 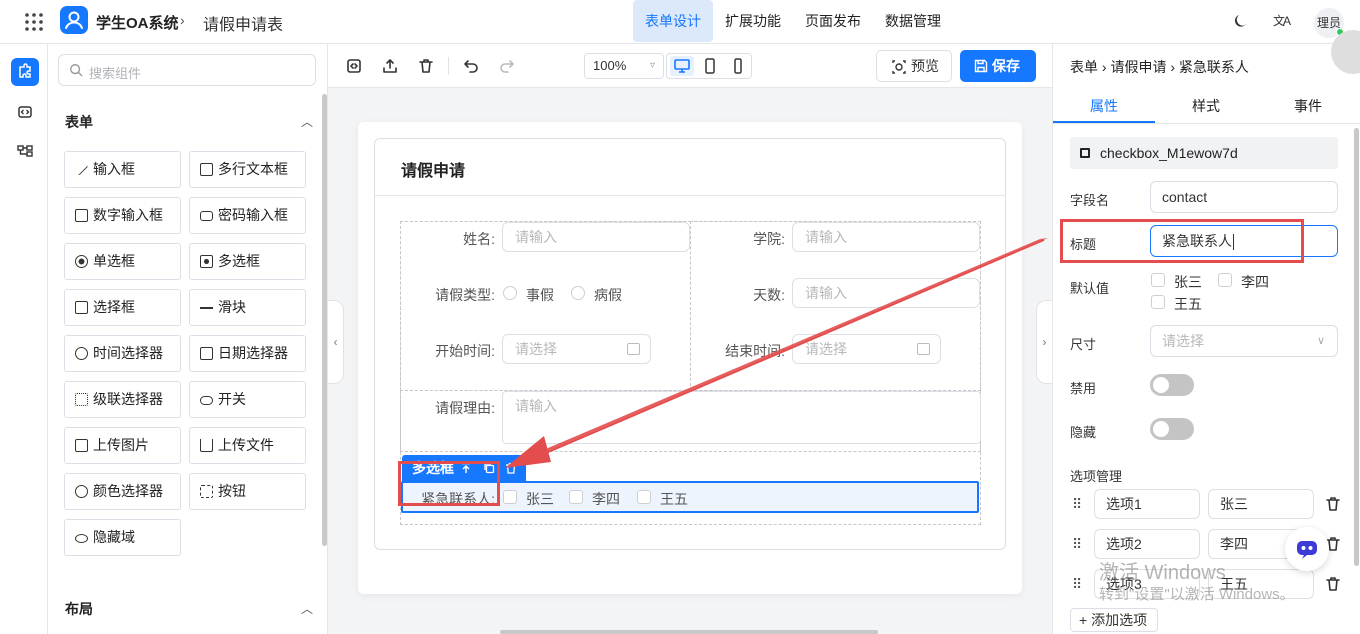 I want to click on collapse-left-panel-button: ‹, so click(x=336, y=342).